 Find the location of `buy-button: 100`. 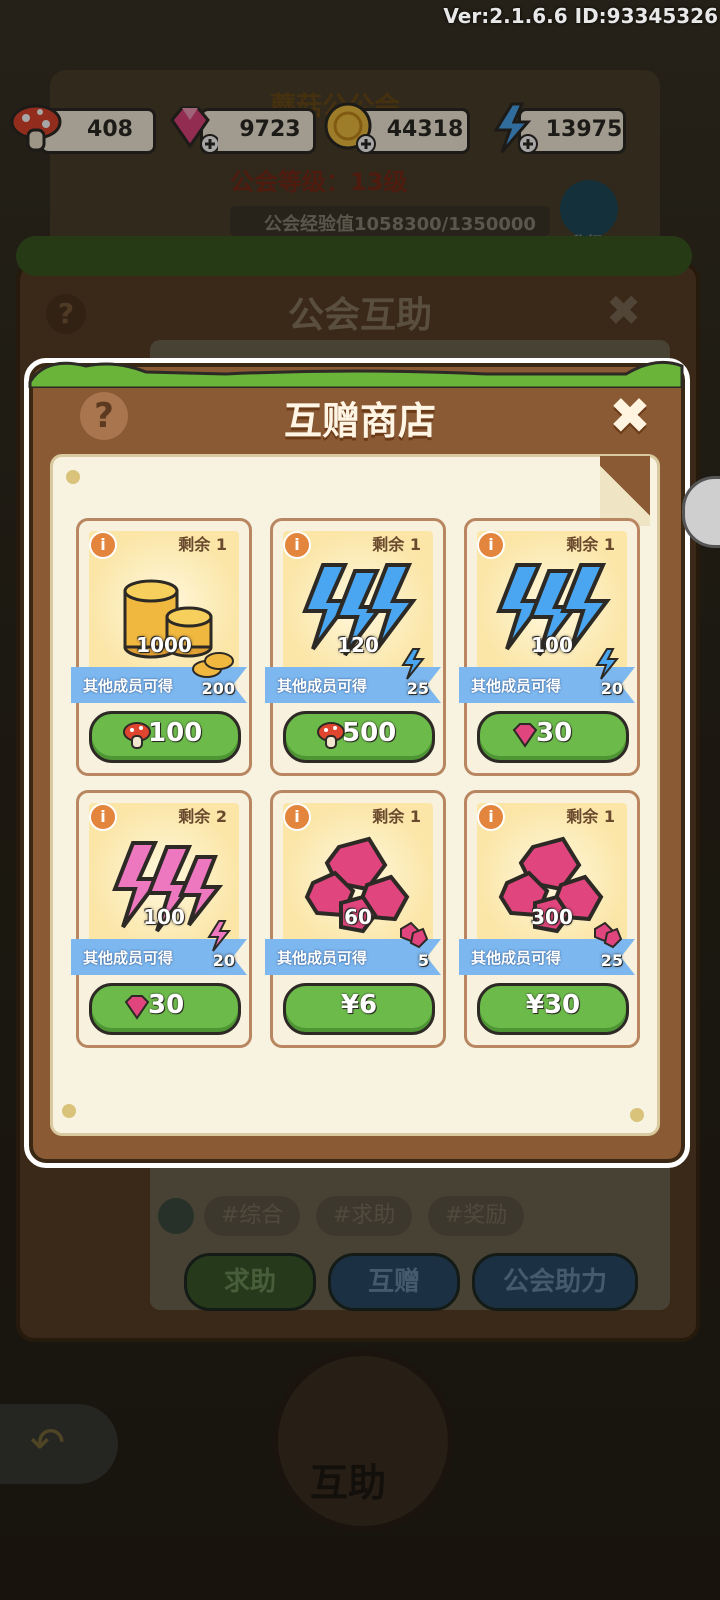

buy-button: 100 is located at coordinates (165, 737).